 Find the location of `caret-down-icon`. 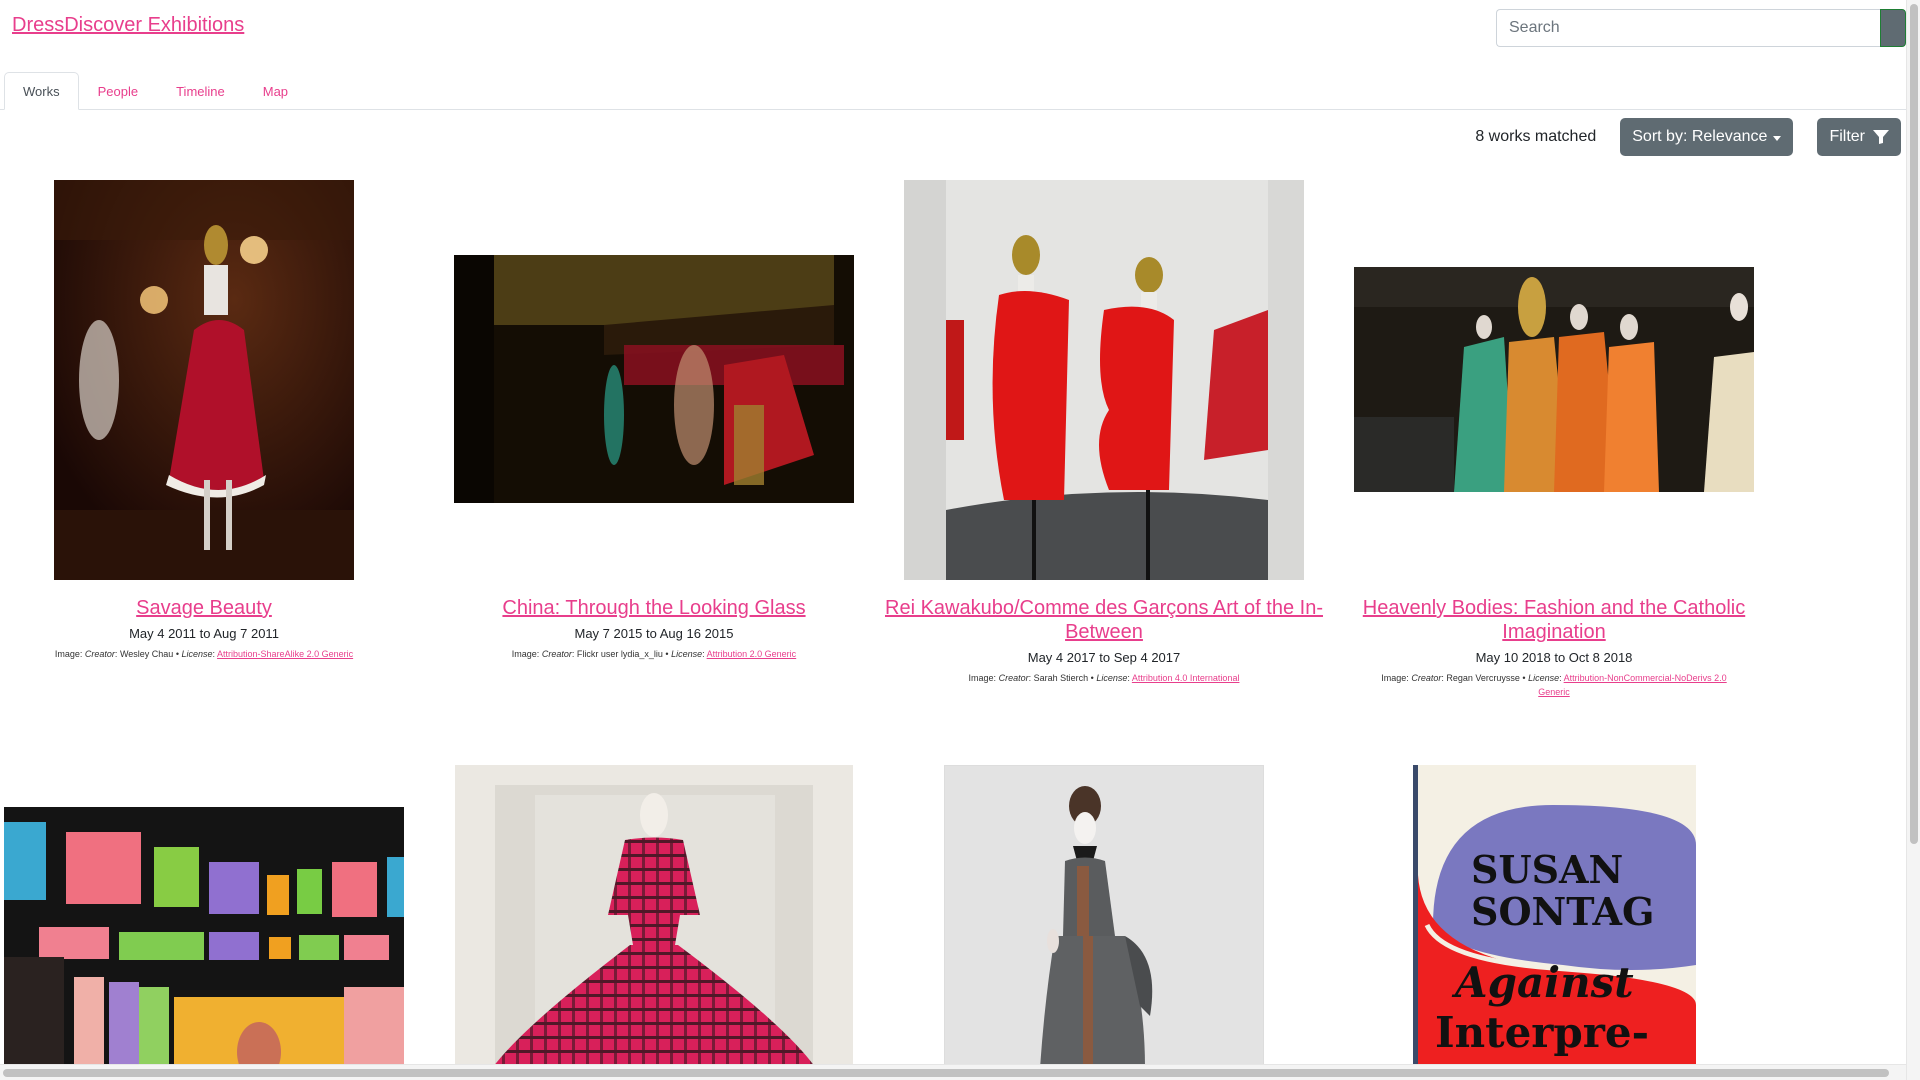

caret-down-icon is located at coordinates (1777, 138).